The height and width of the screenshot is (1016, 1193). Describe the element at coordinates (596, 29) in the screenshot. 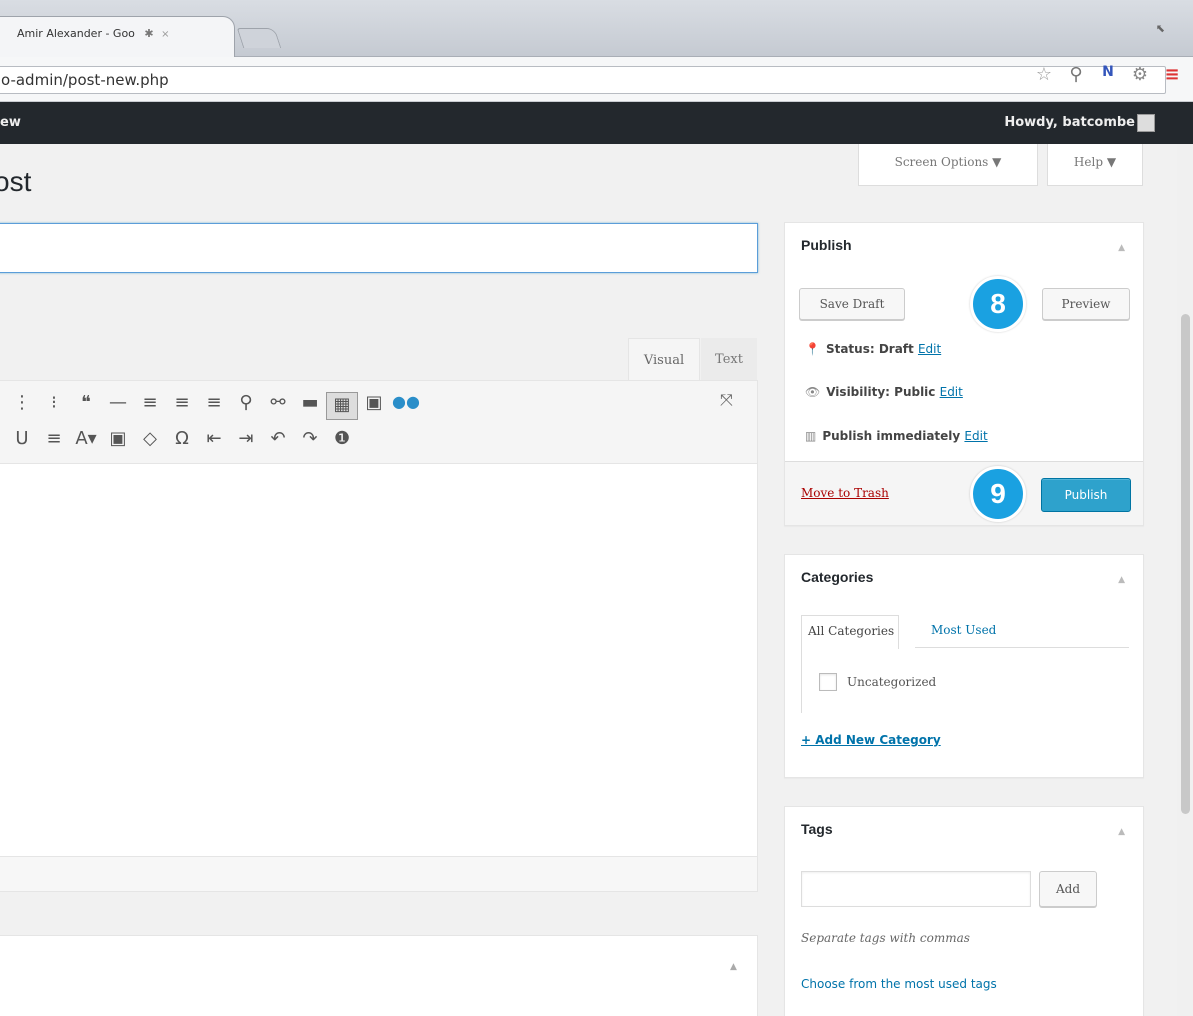

I see `browser-tabstrip: Amir Alexander - Goo ✱ × ⬉` at that location.